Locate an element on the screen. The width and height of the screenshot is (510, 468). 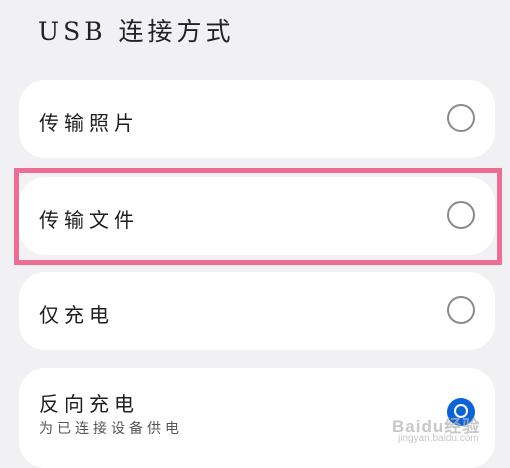
page-title: USB 连接方式 is located at coordinates (136, 31).